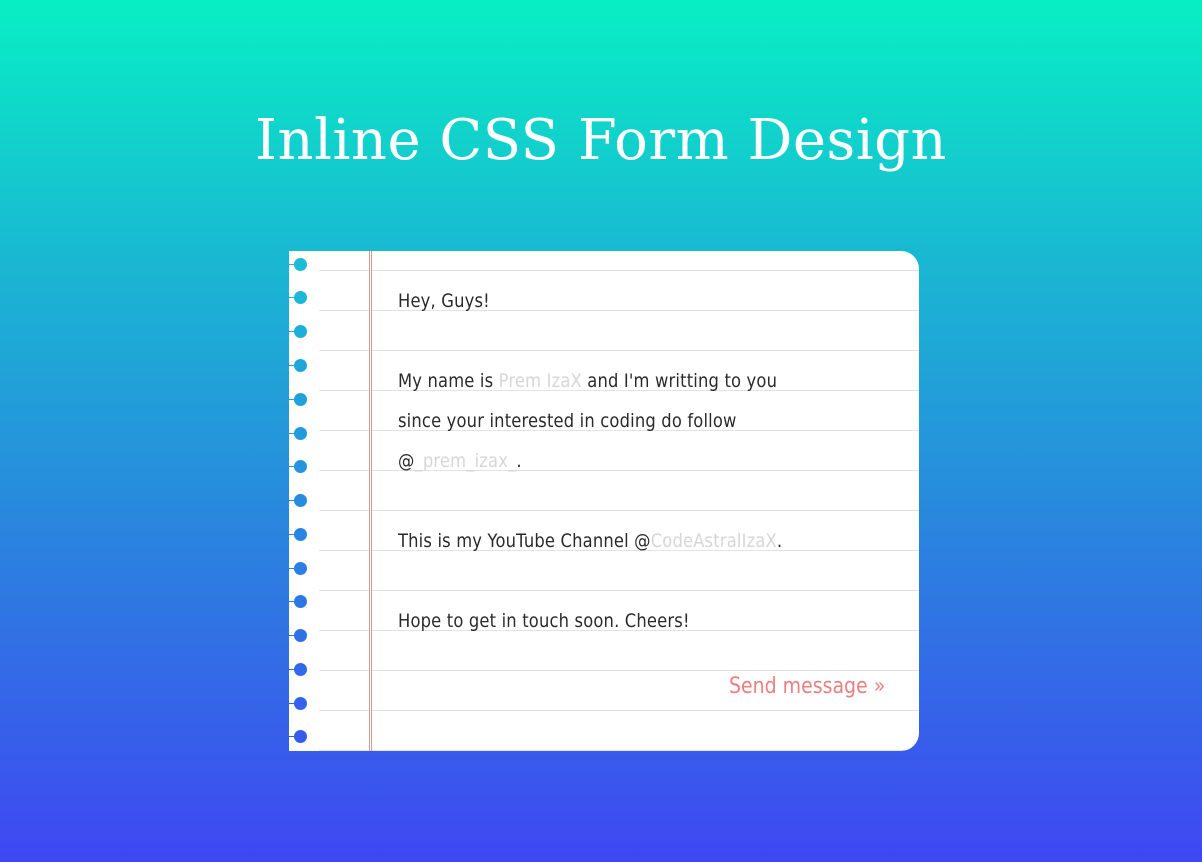  I want to click on page-title: Inline CSS Form Design, so click(601, 140).